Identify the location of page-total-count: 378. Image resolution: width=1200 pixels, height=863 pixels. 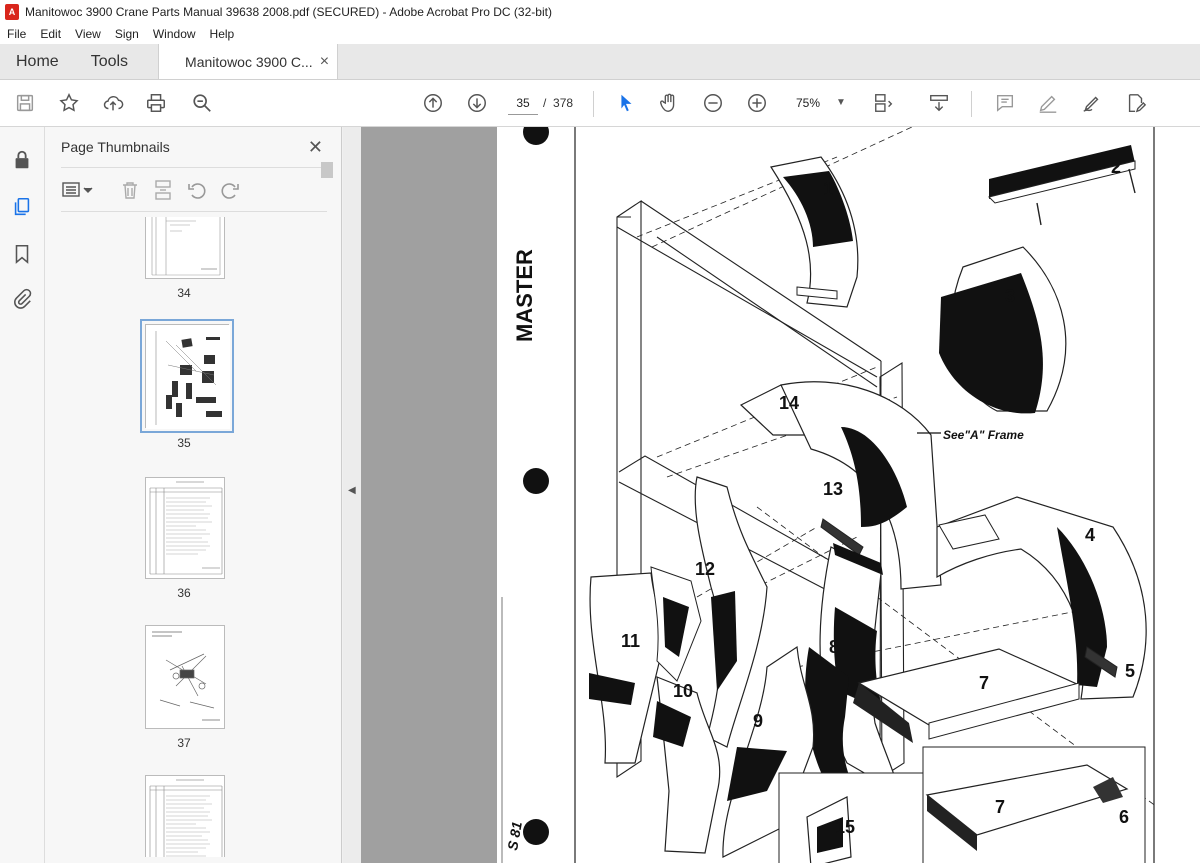
(563, 103).